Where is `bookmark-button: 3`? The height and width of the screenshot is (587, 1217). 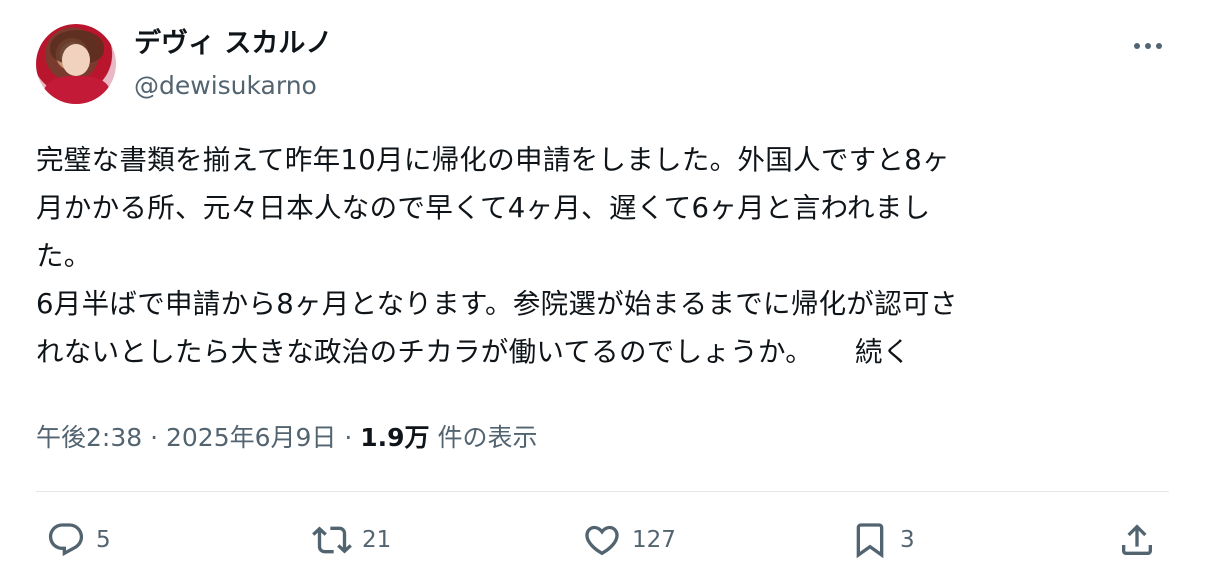 bookmark-button: 3 is located at coordinates (882, 540).